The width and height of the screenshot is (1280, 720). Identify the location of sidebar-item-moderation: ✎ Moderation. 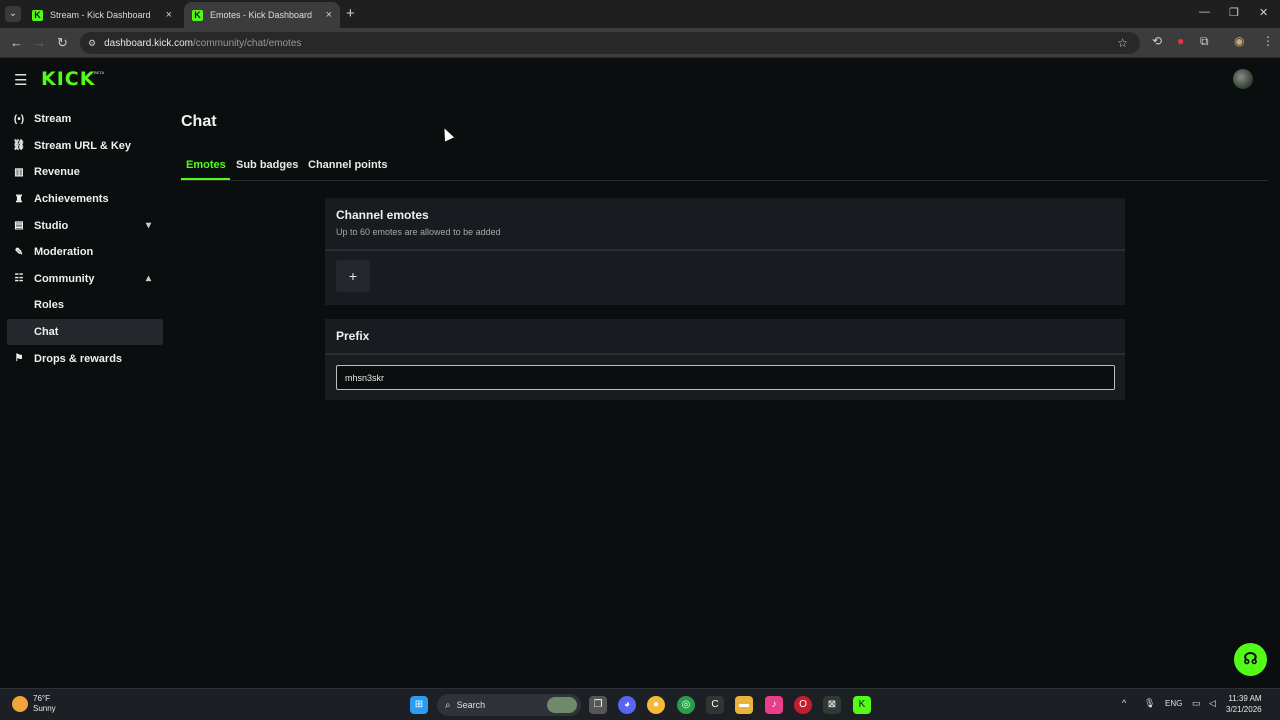
(85, 252).